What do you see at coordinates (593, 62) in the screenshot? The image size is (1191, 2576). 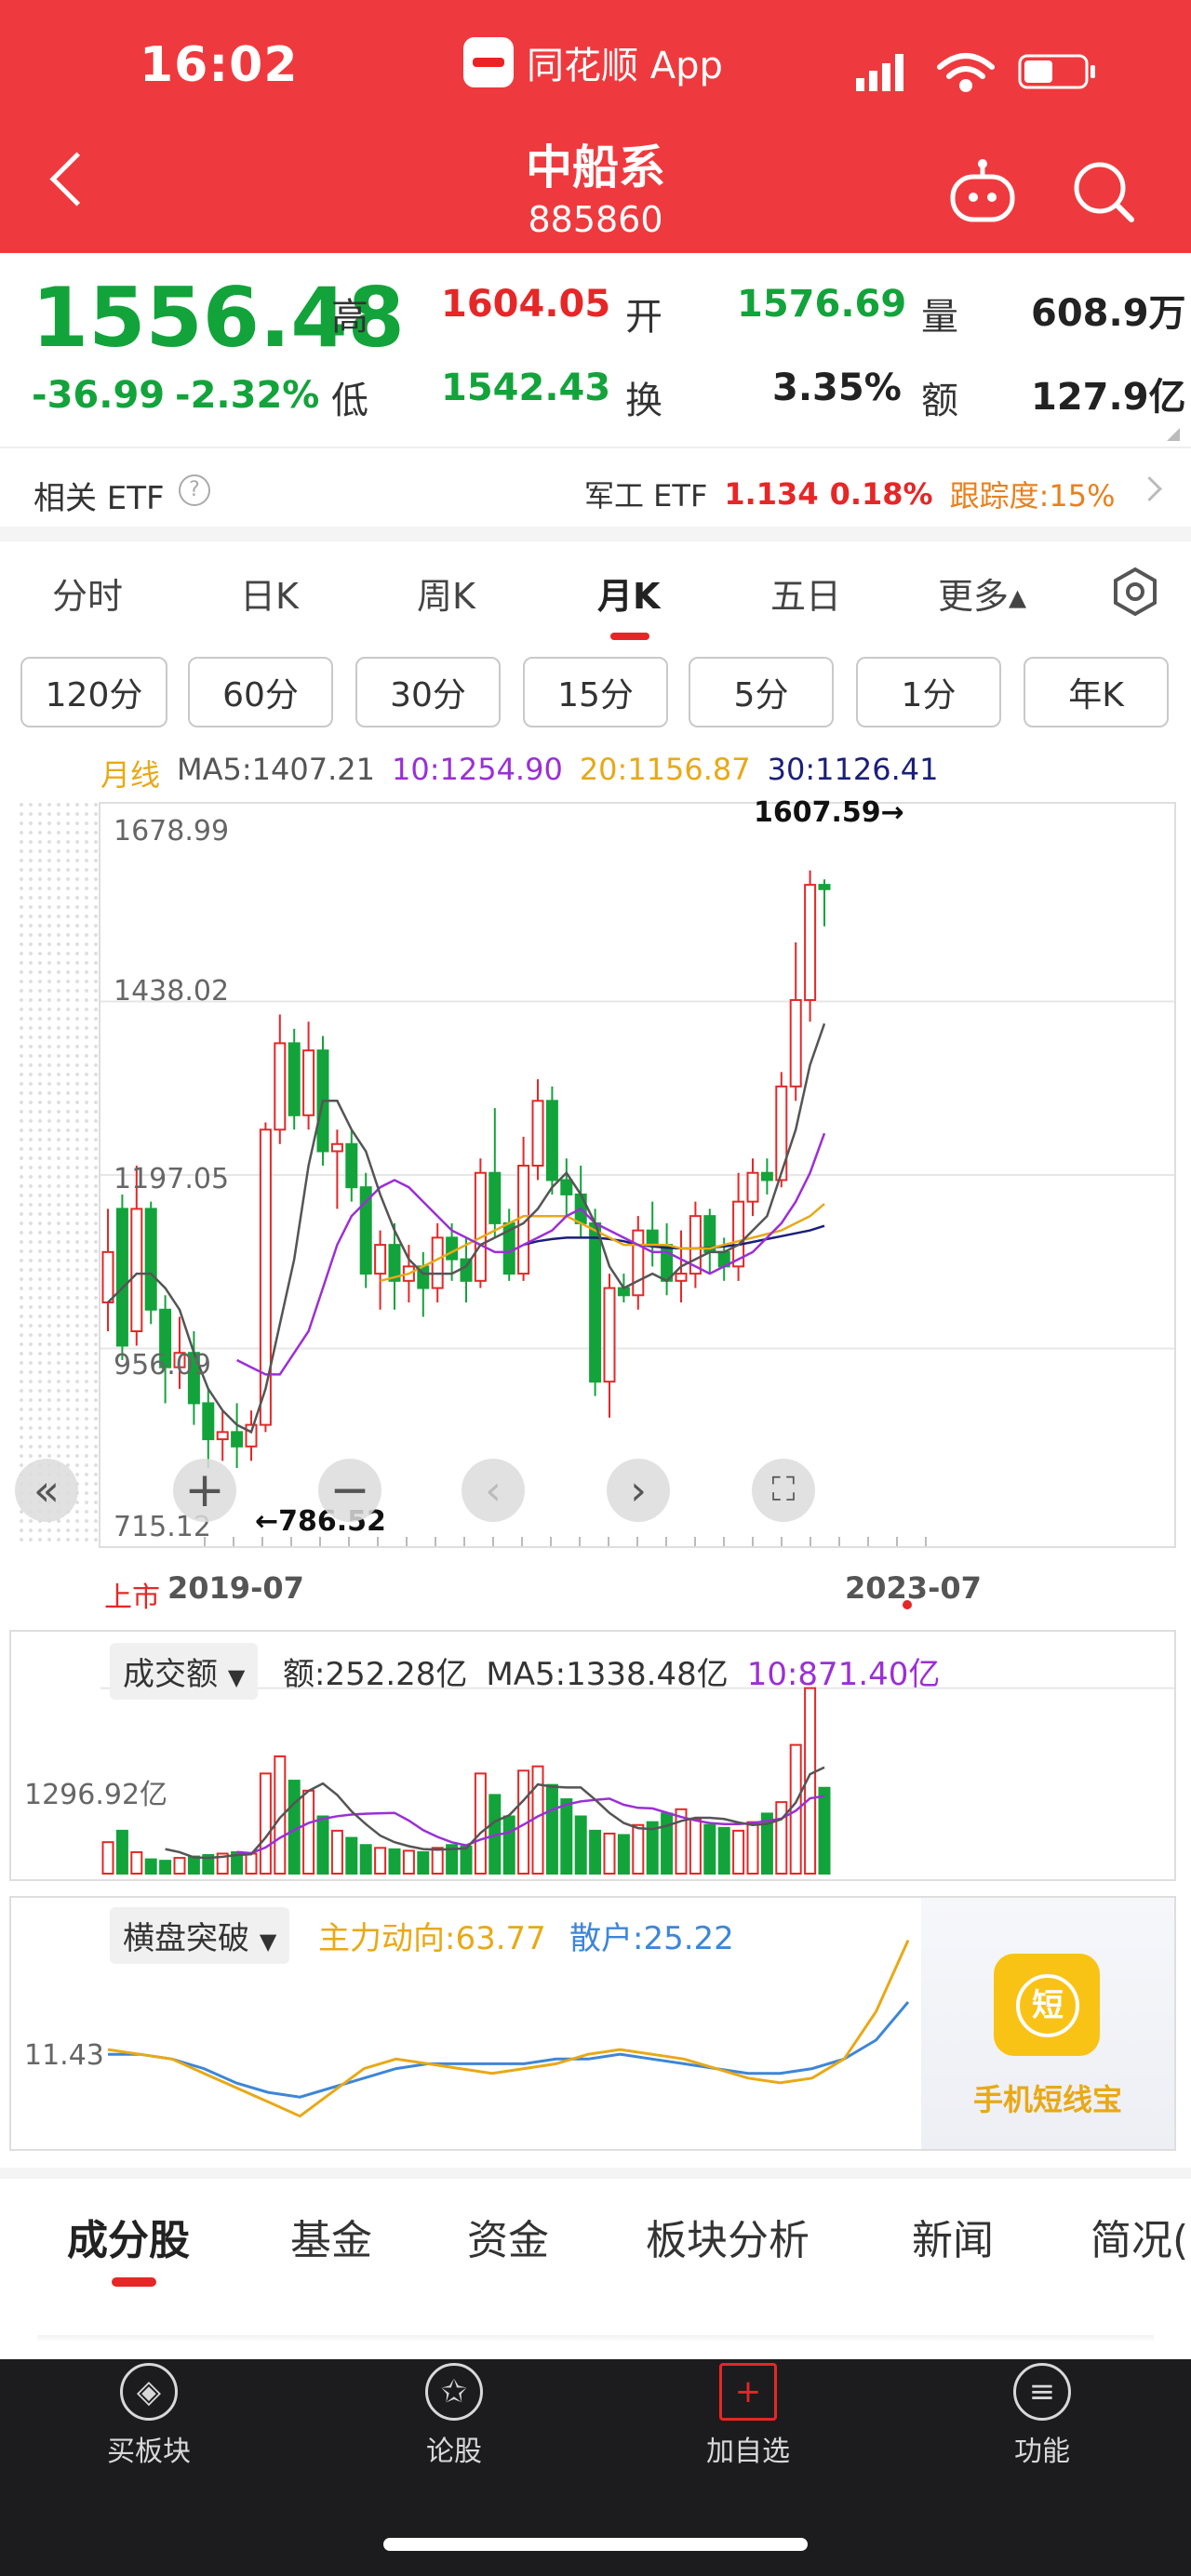 I see `source-app-link: 同花顺 App` at bounding box center [593, 62].